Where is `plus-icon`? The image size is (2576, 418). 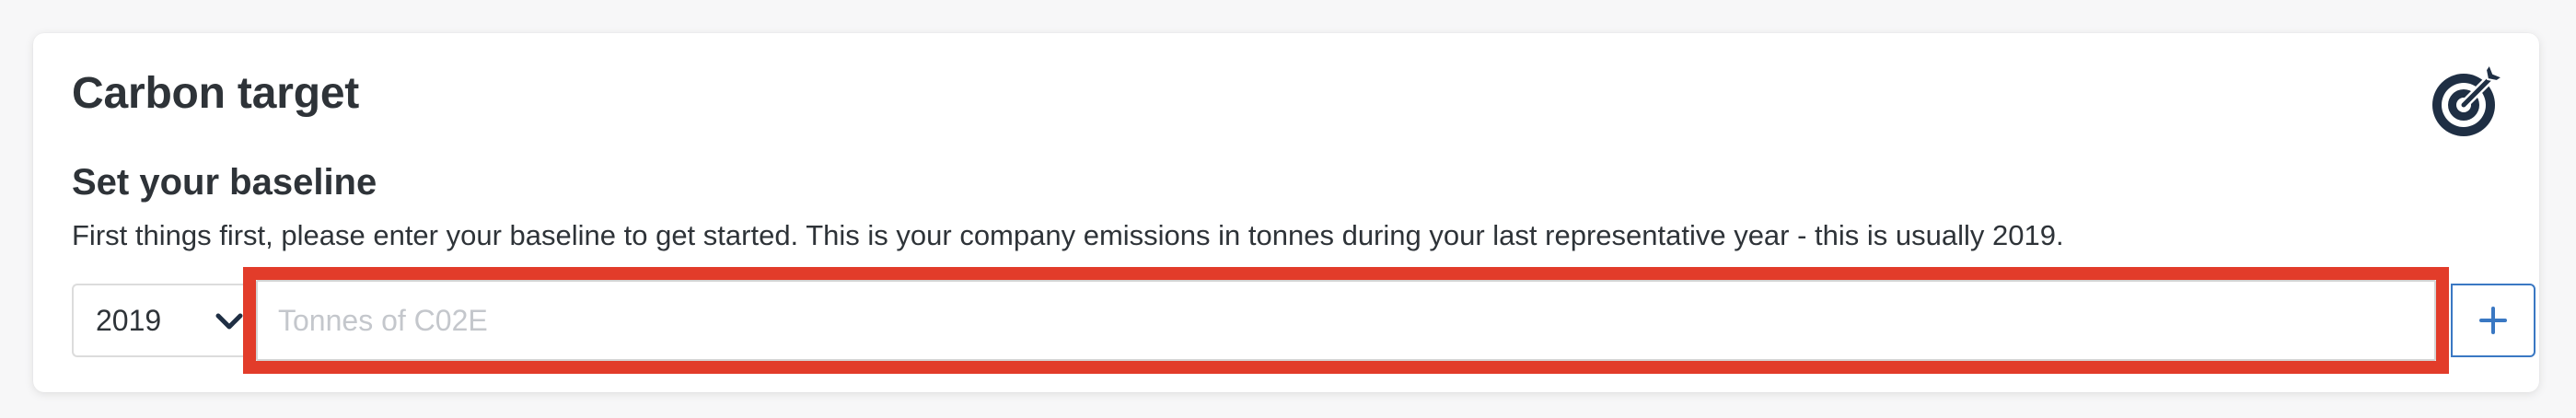 plus-icon is located at coordinates (2493, 321).